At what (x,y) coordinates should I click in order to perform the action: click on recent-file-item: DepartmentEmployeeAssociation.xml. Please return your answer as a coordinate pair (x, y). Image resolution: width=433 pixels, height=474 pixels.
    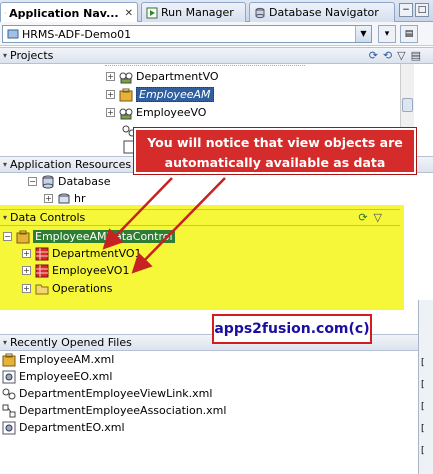
    Looking at the image, I should click on (114, 410).